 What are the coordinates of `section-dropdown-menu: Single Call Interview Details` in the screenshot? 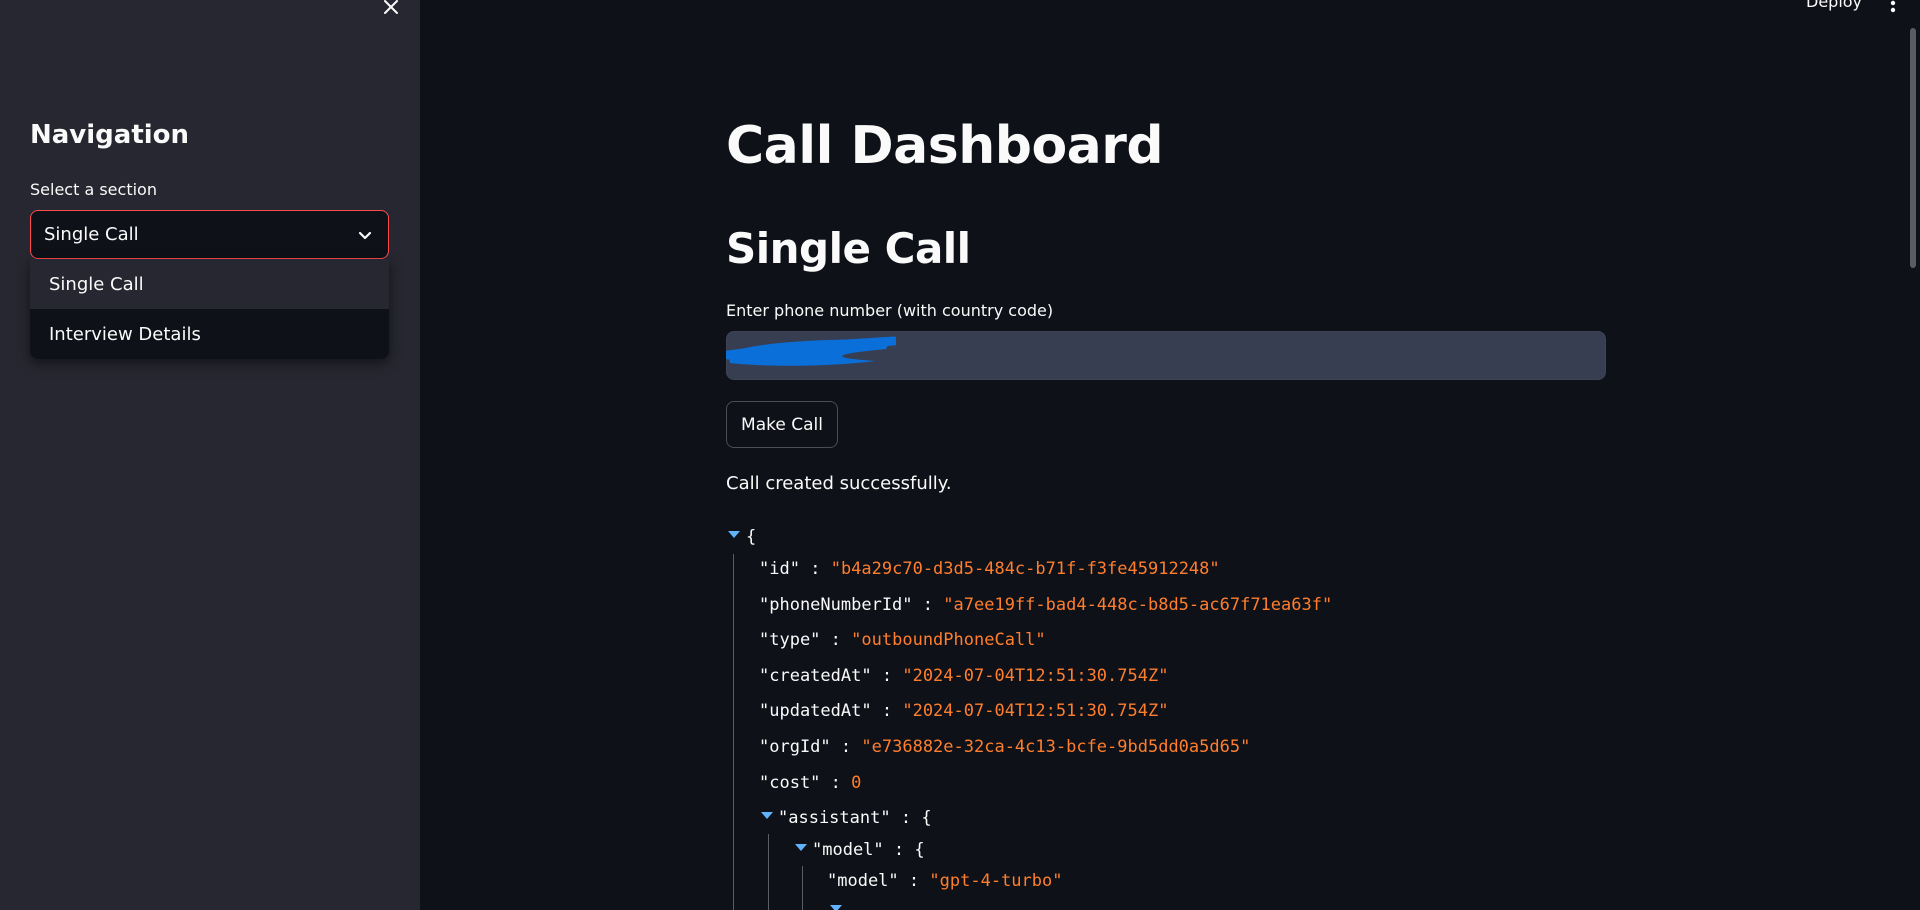 It's located at (209, 309).